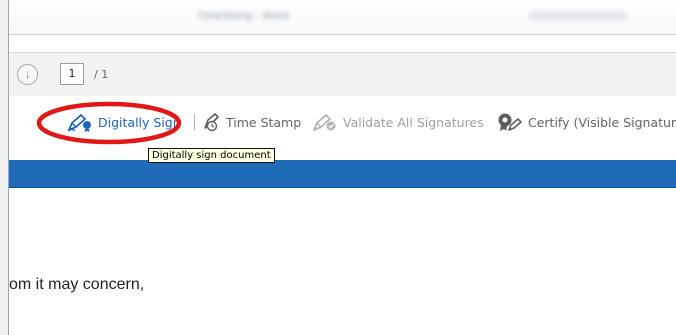  Describe the element at coordinates (211, 122) in the screenshot. I see `time-stamp-icon` at that location.